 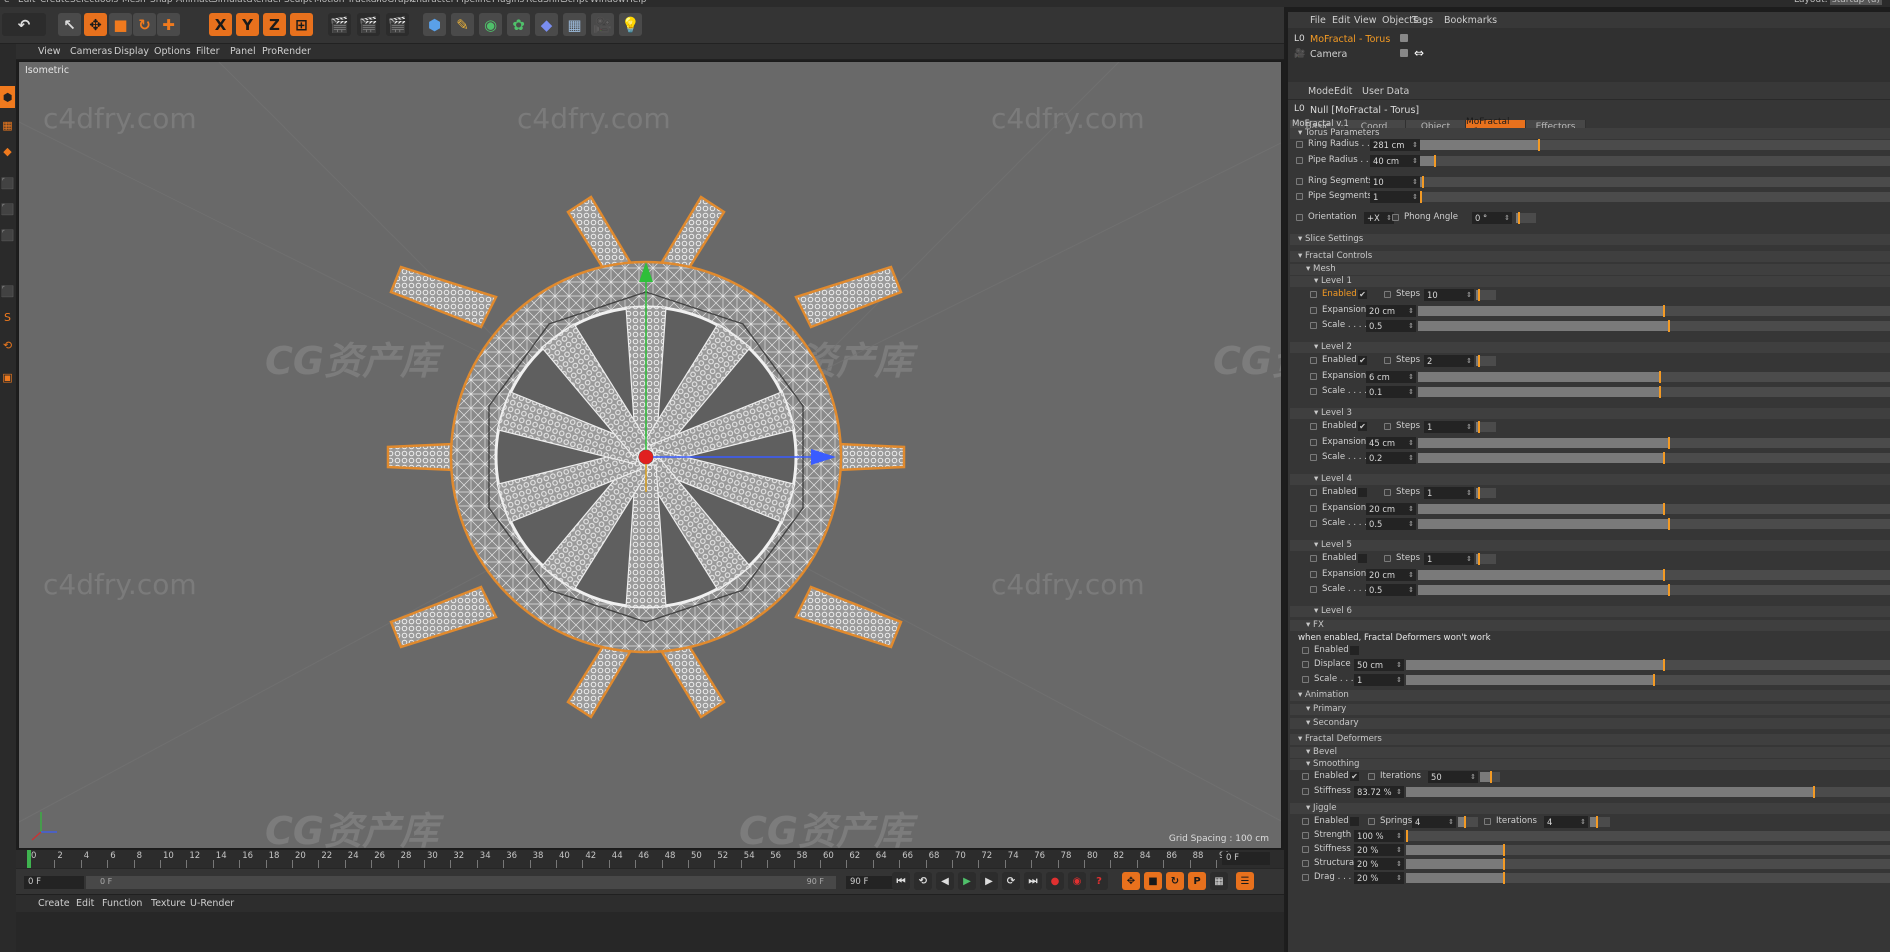 What do you see at coordinates (1379, 850) in the screenshot?
I see `jiggle-stiffness-field: 20 % ⇕` at bounding box center [1379, 850].